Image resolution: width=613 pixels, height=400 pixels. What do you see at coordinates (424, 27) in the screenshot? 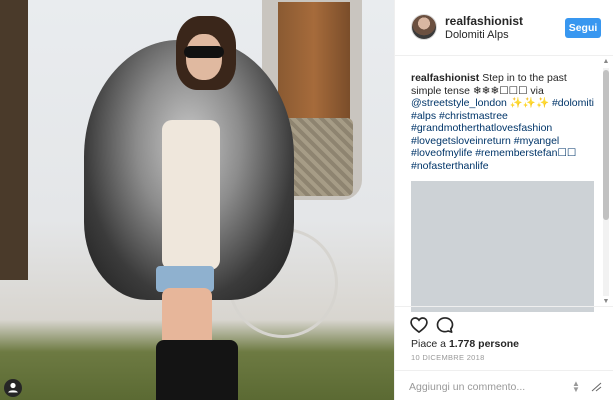
I see `avatar` at bounding box center [424, 27].